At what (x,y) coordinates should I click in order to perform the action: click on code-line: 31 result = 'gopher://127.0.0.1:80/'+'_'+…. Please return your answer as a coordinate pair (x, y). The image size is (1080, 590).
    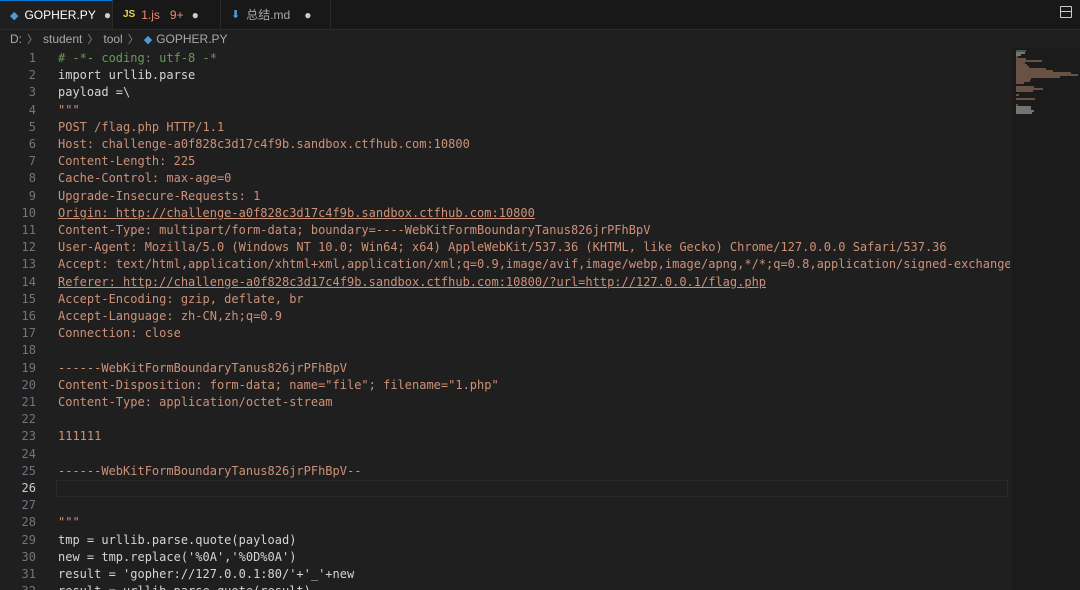
    Looking at the image, I should click on (505, 574).